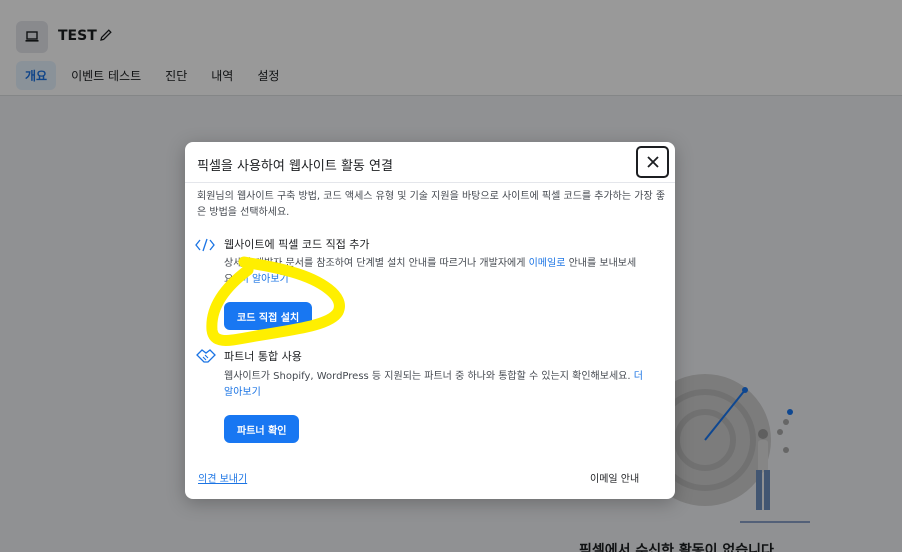  I want to click on code-icon, so click(205, 246).